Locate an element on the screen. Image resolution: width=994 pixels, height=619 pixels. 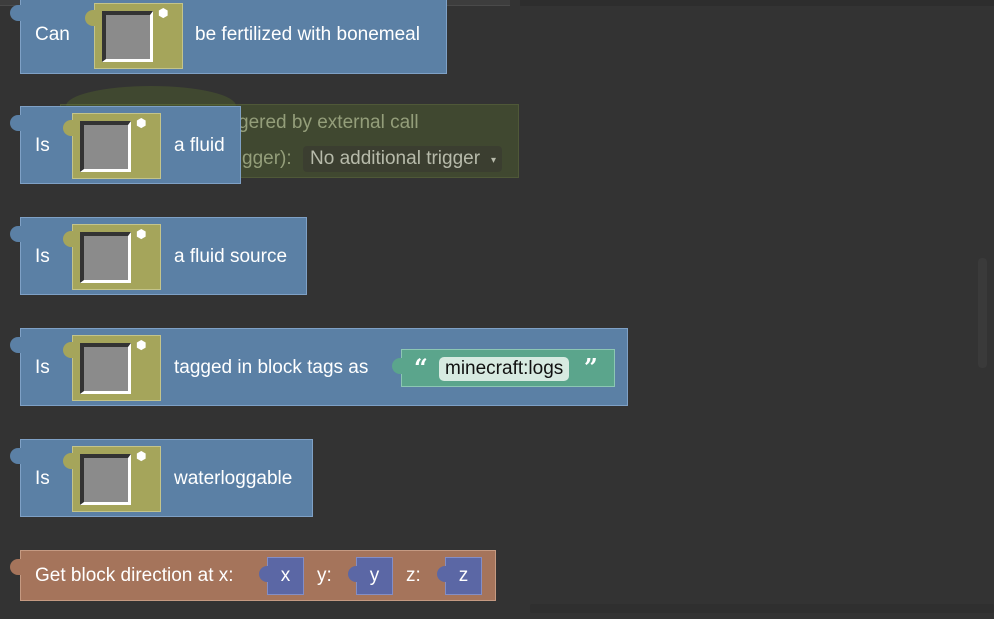
dropdown-arrow-icon: ▾ is located at coordinates (494, 160).